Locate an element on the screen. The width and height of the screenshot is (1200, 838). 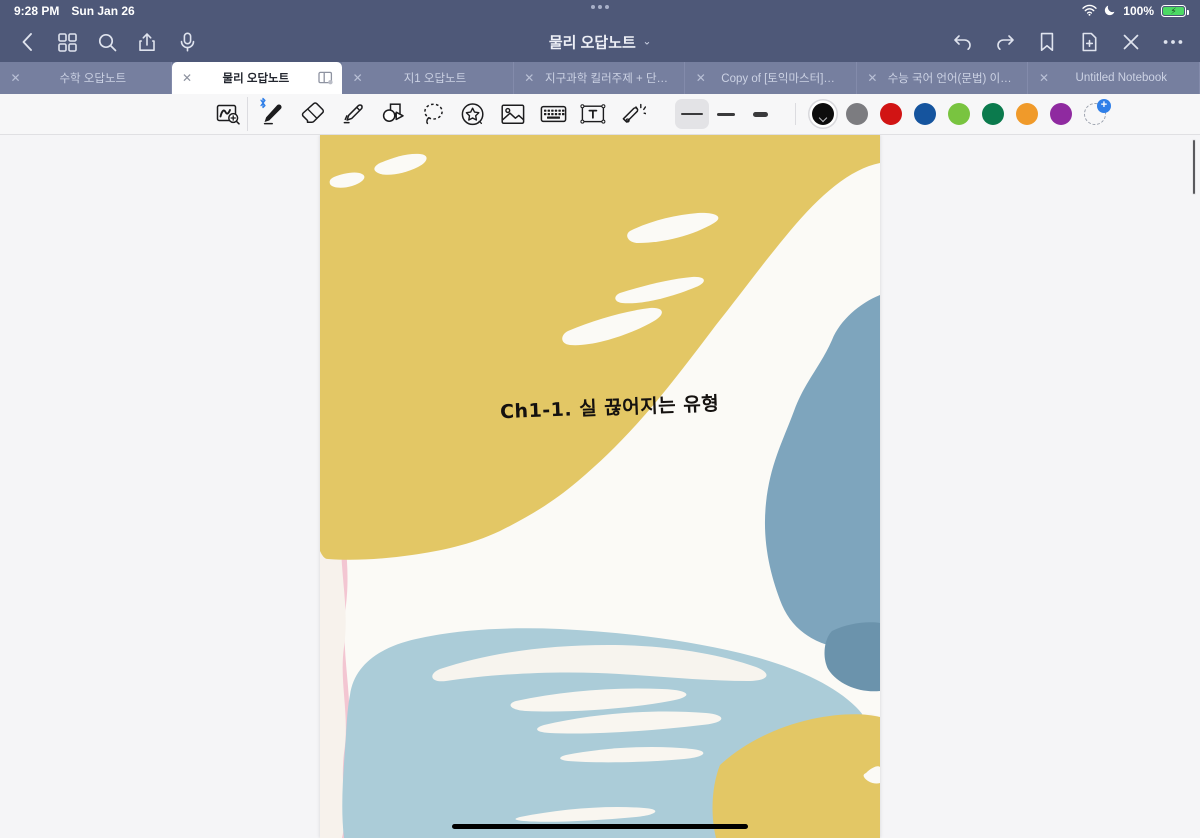
tab-label: 지1 오답노트 is located at coordinates (435, 79).